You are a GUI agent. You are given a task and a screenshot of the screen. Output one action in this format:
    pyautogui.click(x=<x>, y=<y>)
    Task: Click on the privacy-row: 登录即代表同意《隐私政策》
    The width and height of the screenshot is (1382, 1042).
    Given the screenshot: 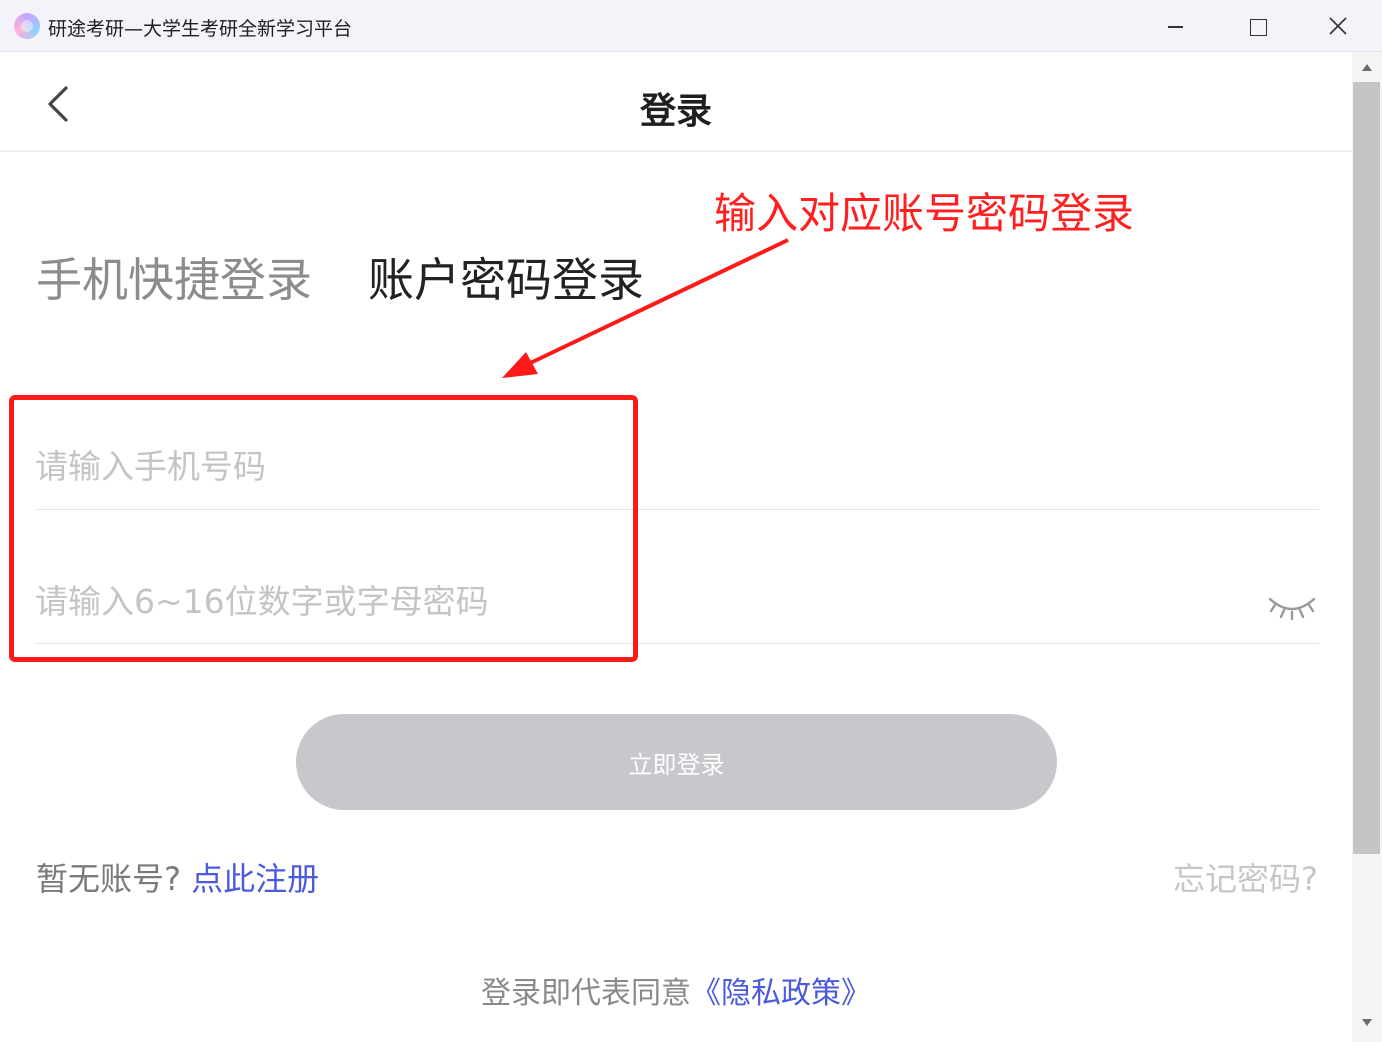 What is the action you would take?
    pyautogui.click(x=676, y=990)
    